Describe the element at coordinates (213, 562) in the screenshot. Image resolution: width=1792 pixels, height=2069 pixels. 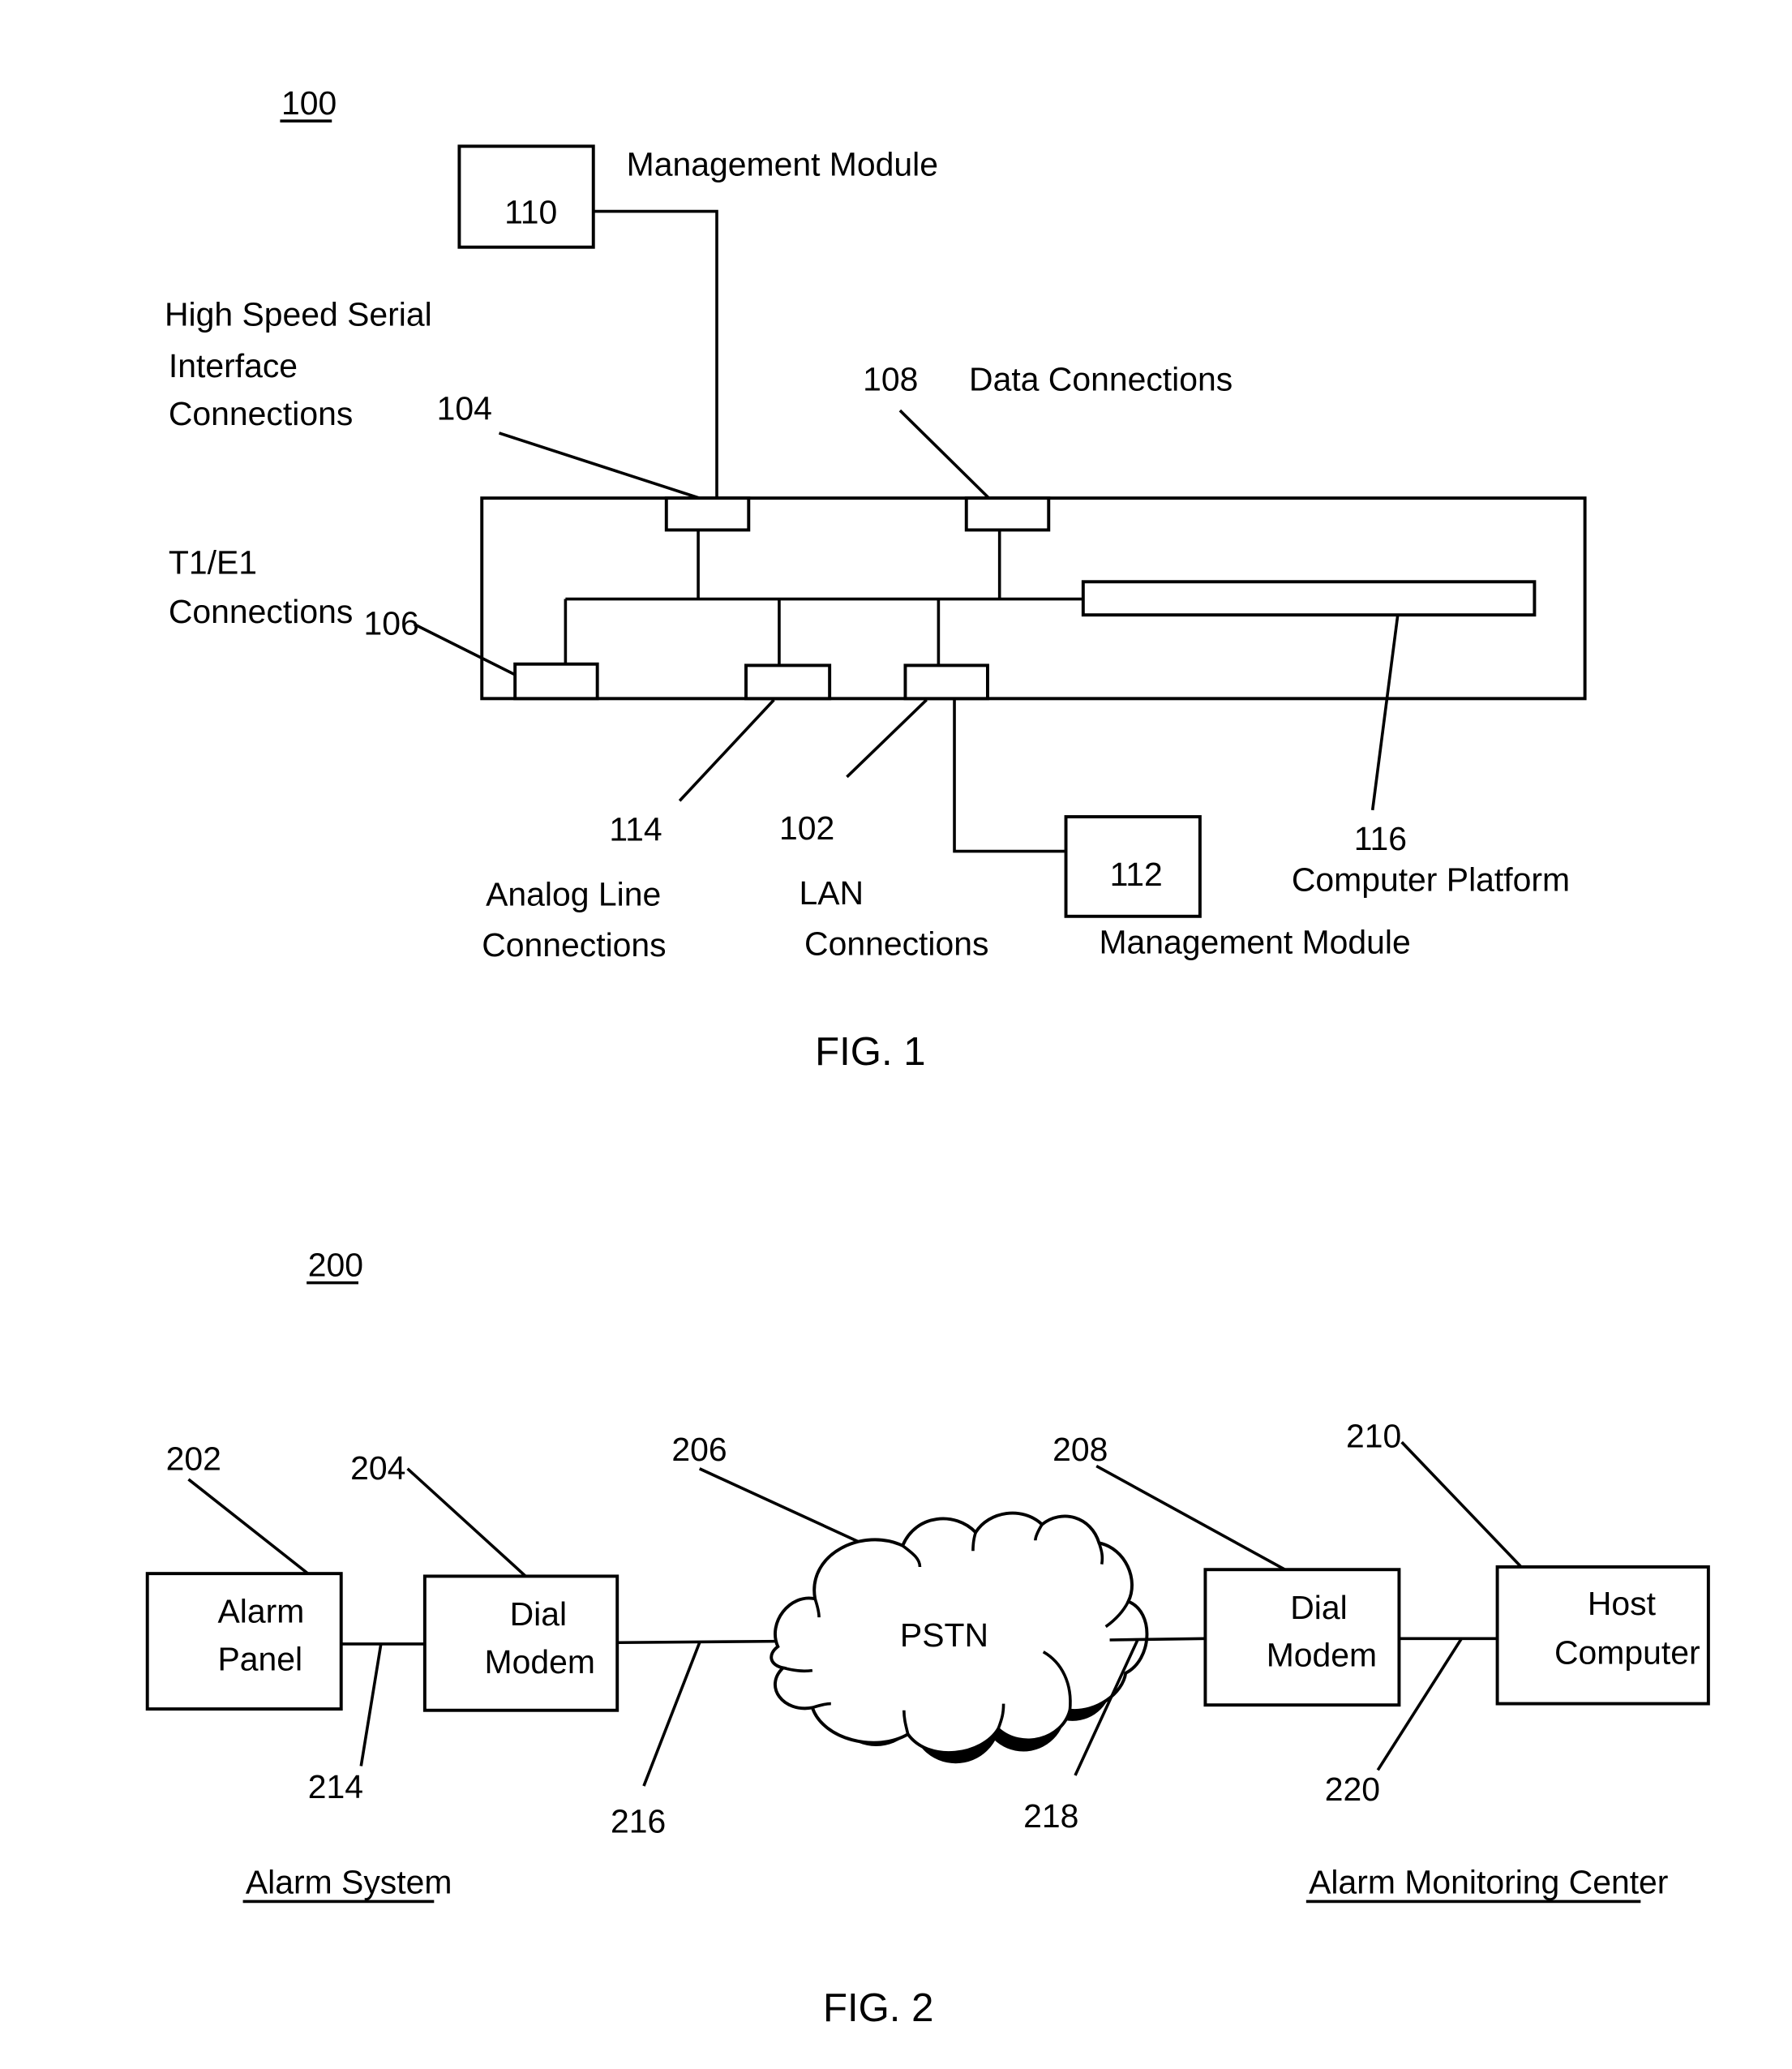
I see `t1e1-label-line-1: T1/E1` at that location.